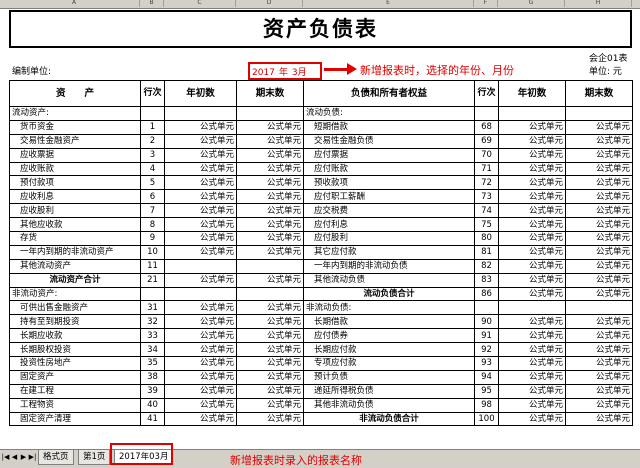 The image size is (640, 468). What do you see at coordinates (75, 391) in the screenshot?
I see `cell-a: 在建工程` at bounding box center [75, 391].